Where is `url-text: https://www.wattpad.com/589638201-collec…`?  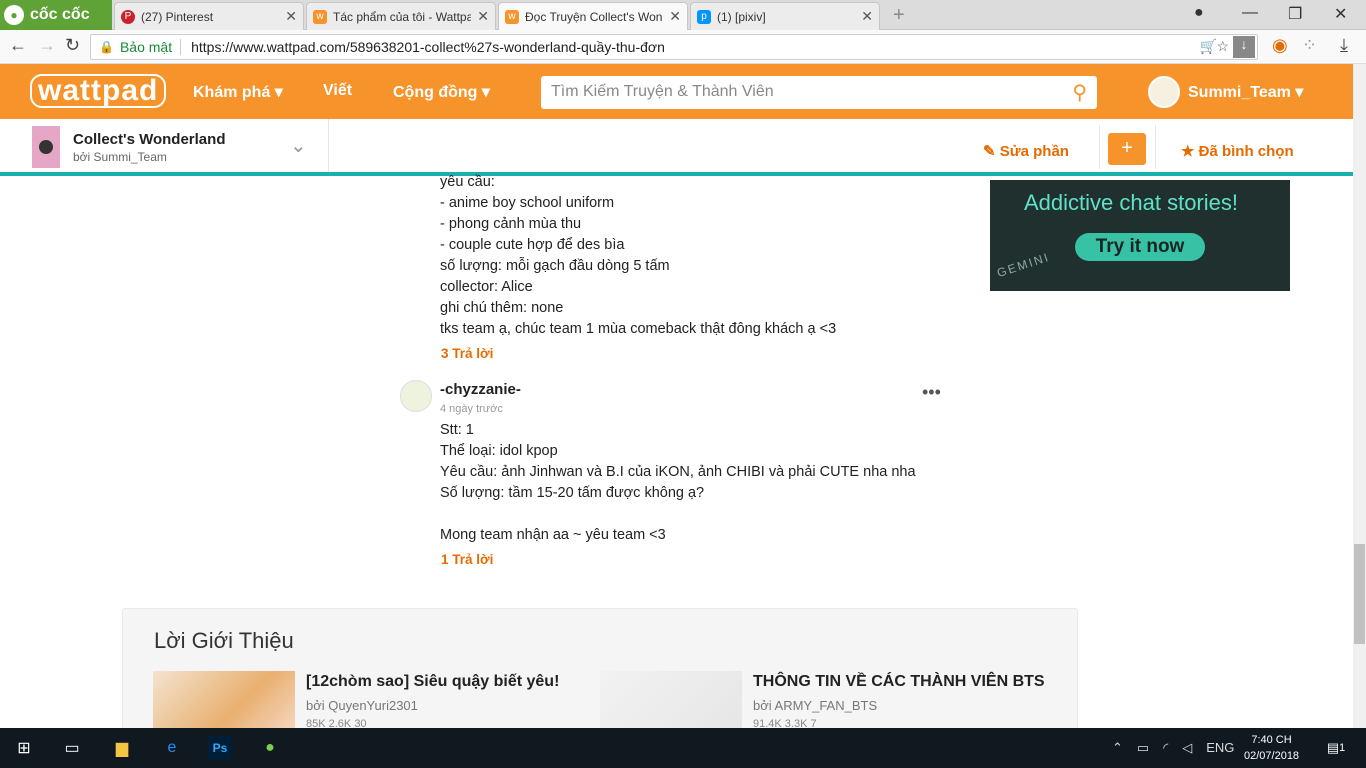 url-text: https://www.wattpad.com/589638201-collec… is located at coordinates (428, 47).